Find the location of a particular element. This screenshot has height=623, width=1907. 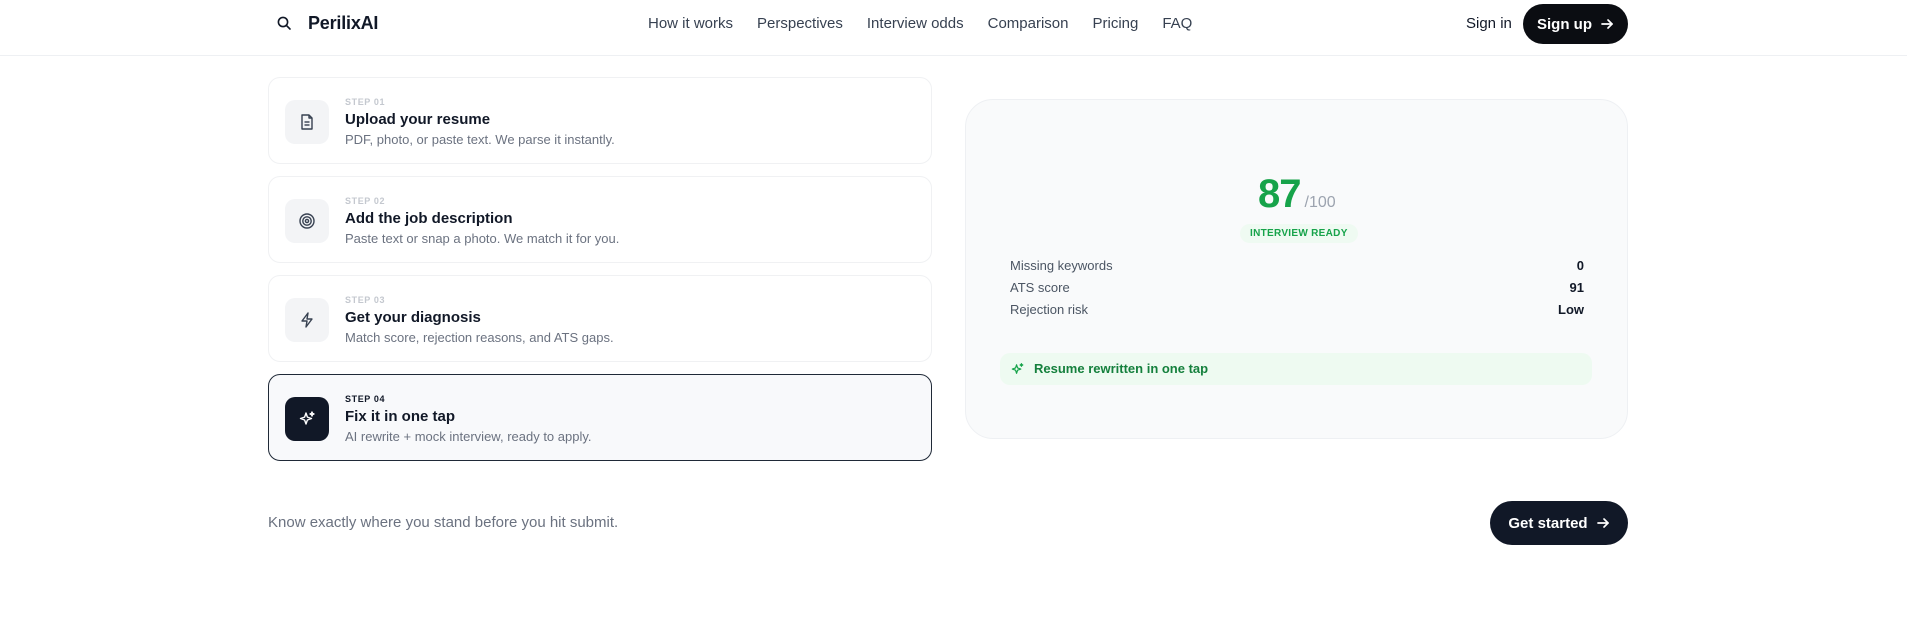

metric-label: ATS score is located at coordinates (1040, 287).